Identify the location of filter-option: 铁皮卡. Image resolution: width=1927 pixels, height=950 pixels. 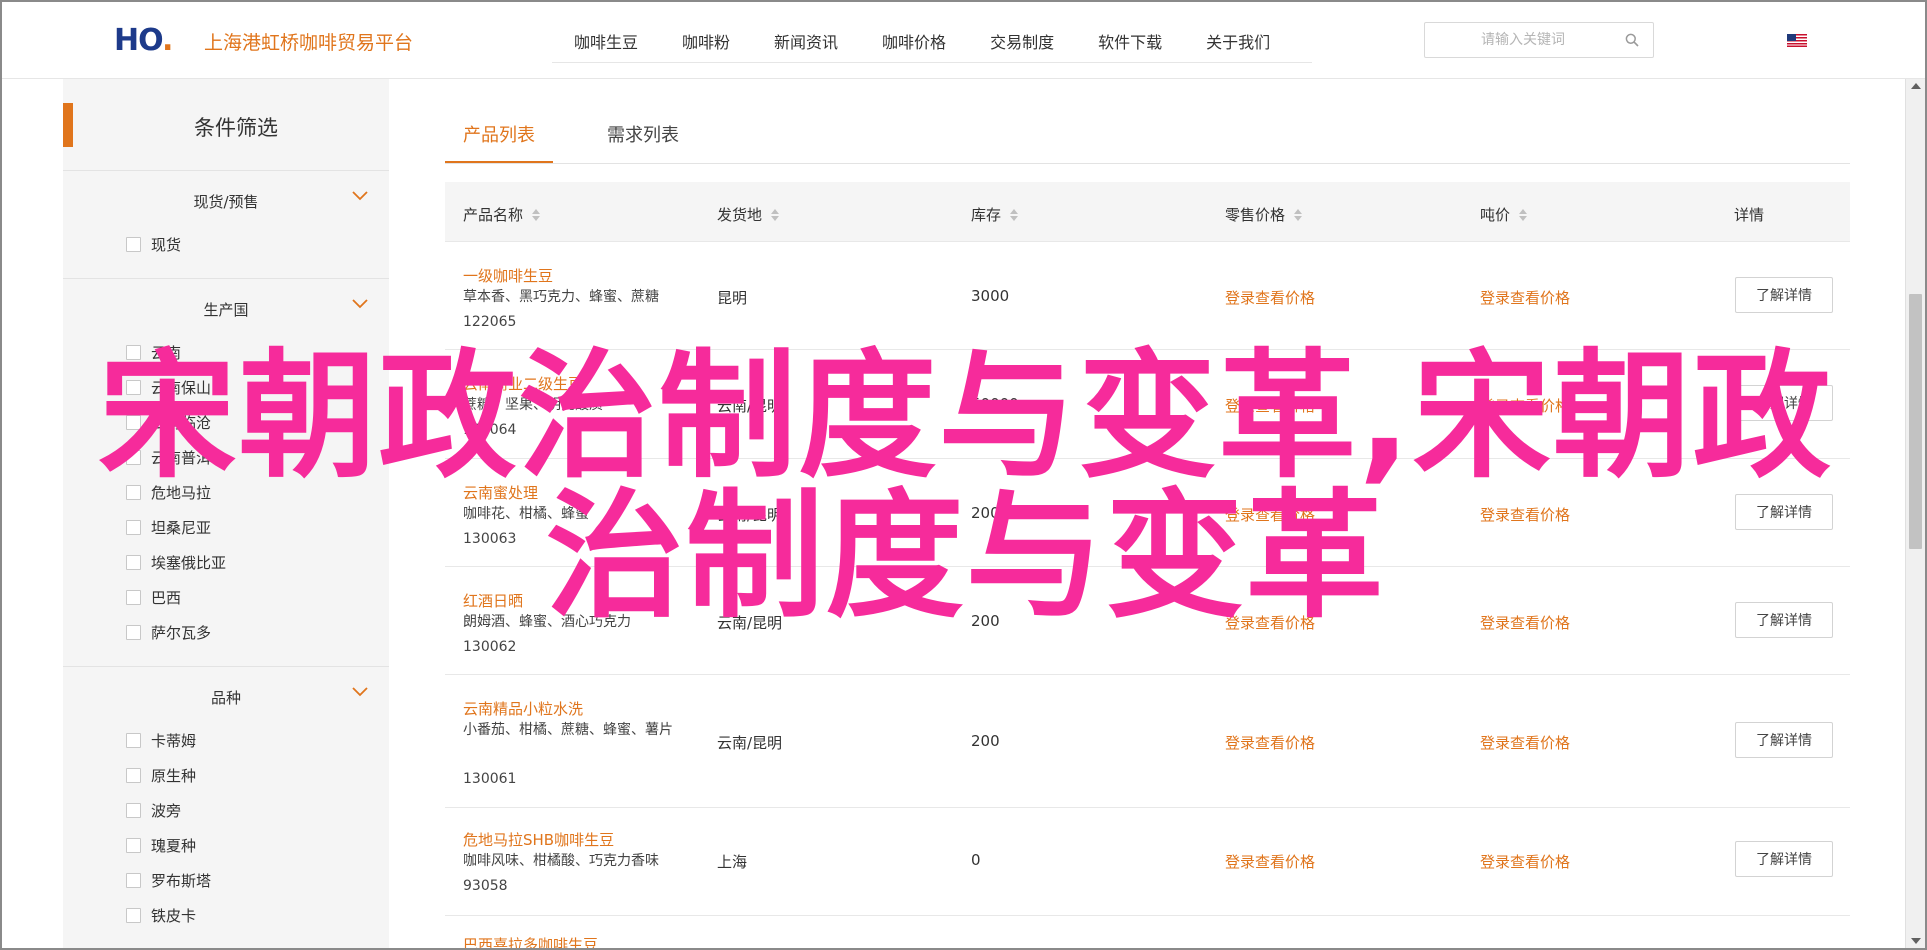
(226, 915).